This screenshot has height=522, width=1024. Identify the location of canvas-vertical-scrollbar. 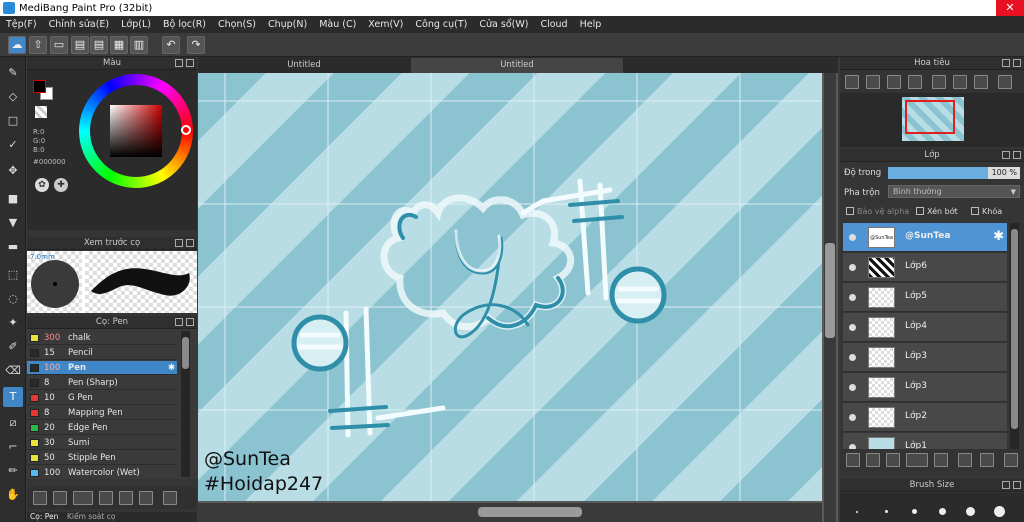
(830, 297).